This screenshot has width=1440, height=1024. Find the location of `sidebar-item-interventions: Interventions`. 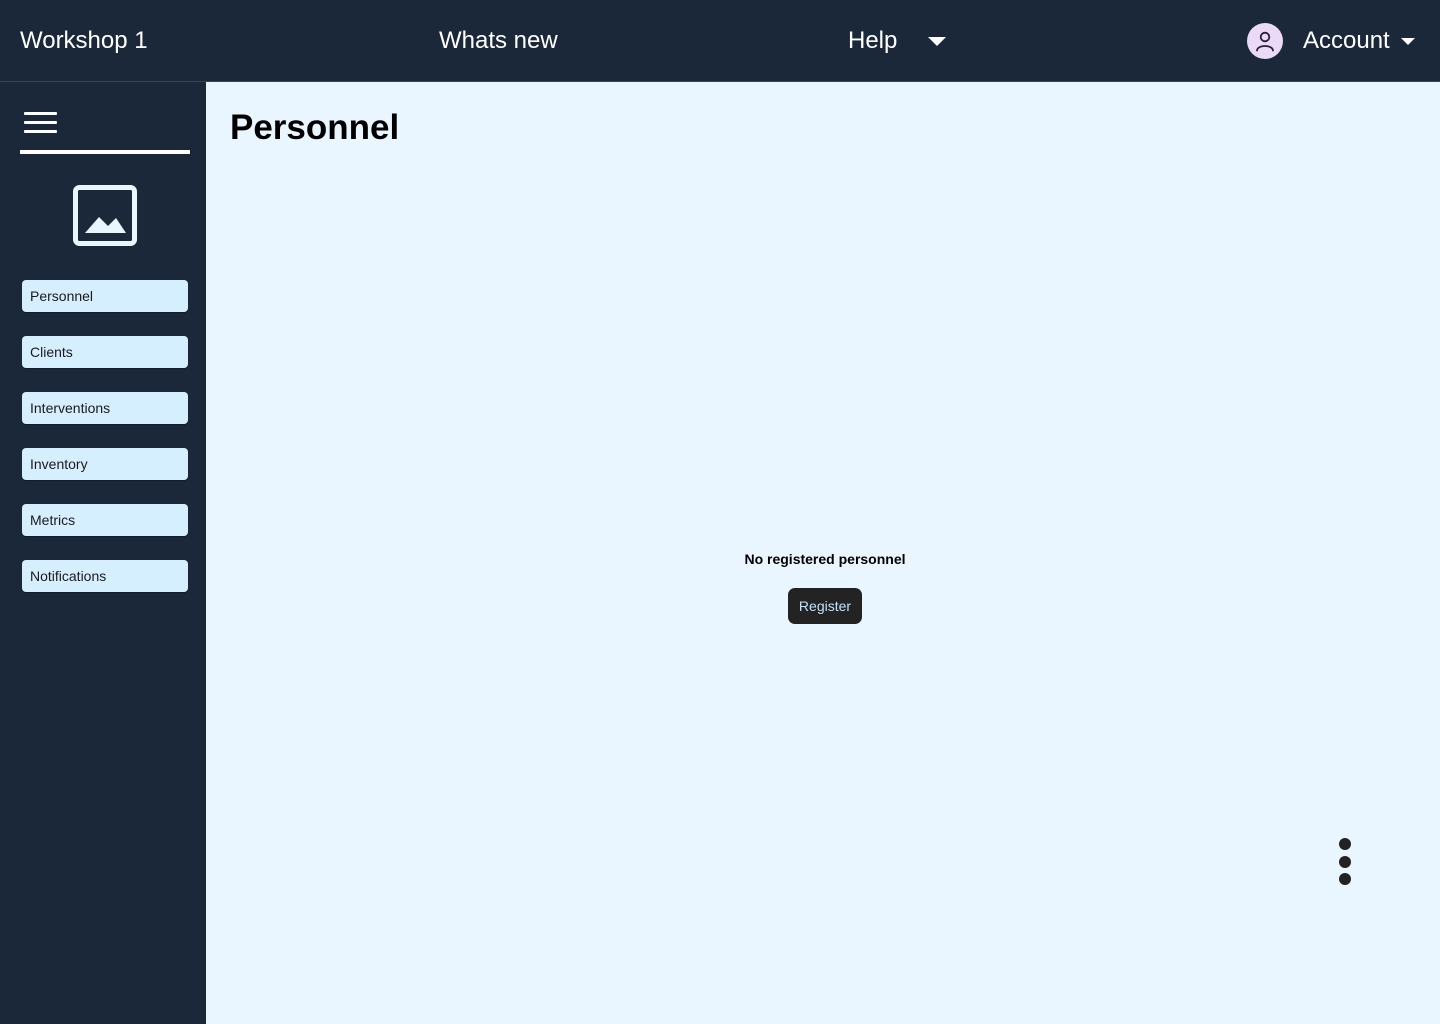

sidebar-item-interventions: Interventions is located at coordinates (105, 408).